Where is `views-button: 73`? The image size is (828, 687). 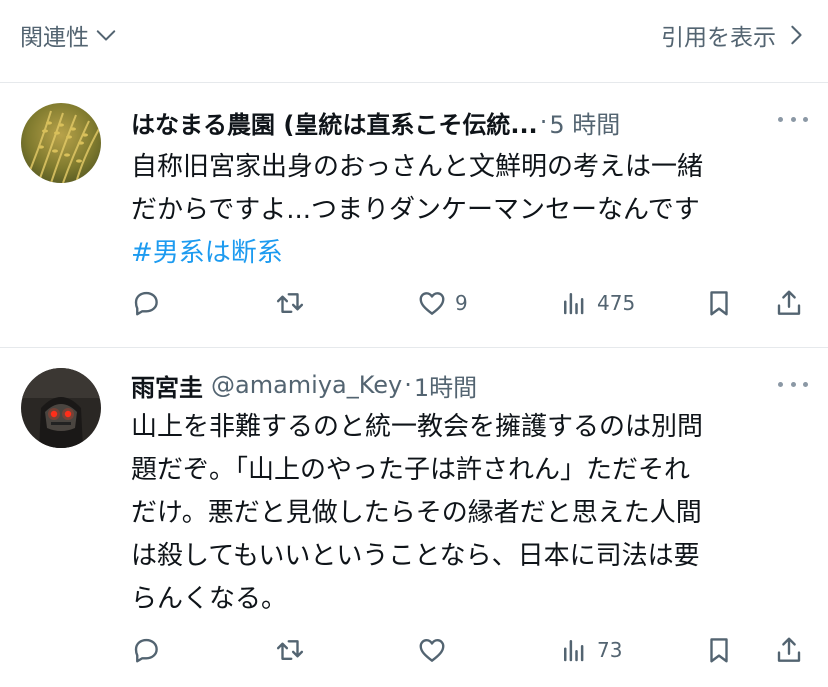
views-button: 73 is located at coordinates (590, 650).